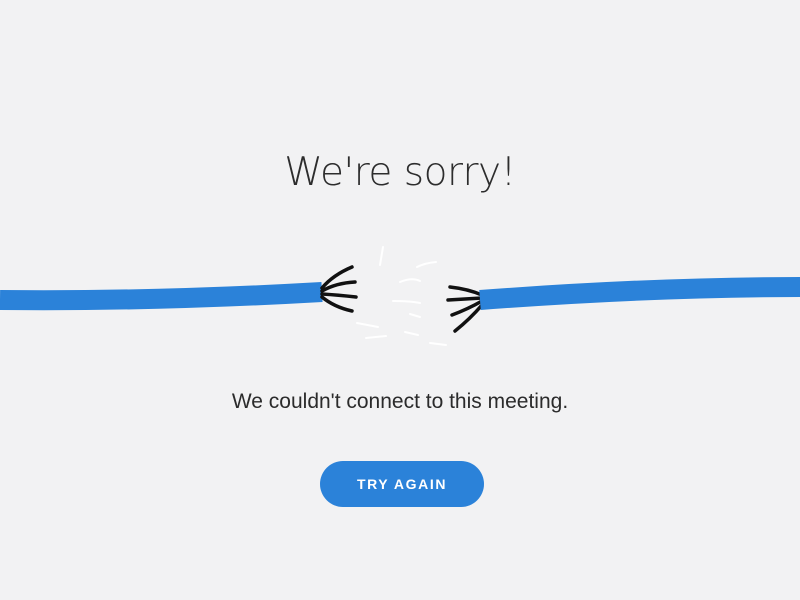  Describe the element at coordinates (465, 309) in the screenshot. I see `right-frayed-wires` at that location.